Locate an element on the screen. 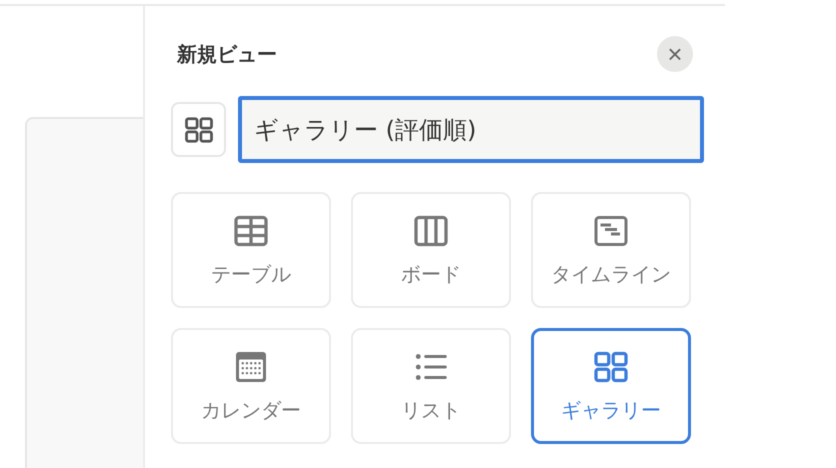  view-type-tile: タイムライン is located at coordinates (611, 250).